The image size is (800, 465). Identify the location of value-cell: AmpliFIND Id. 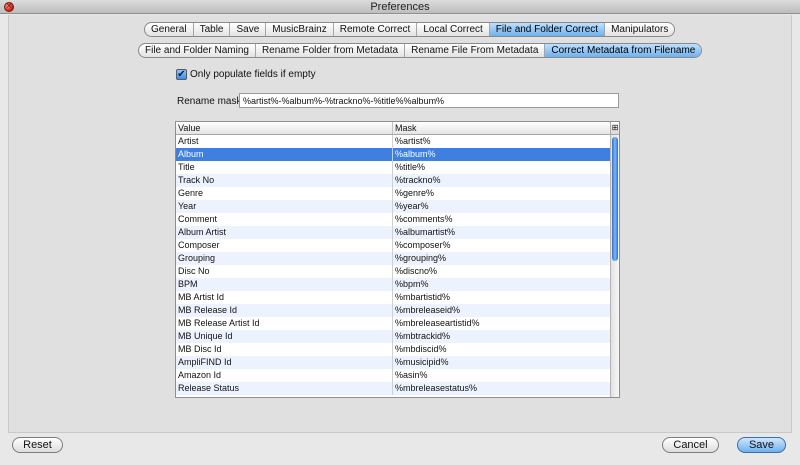
(284, 362).